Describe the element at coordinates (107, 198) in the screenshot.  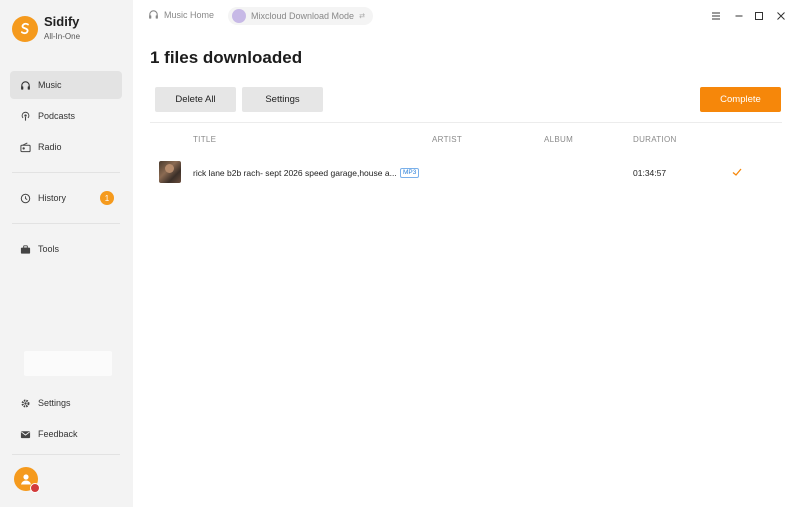
I see `history-count-badge: 1` at that location.